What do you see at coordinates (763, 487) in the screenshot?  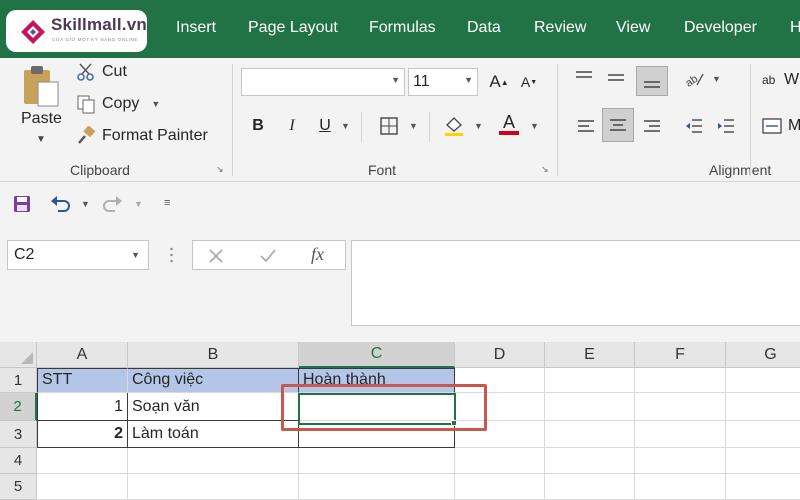 I see `cell-g5` at bounding box center [763, 487].